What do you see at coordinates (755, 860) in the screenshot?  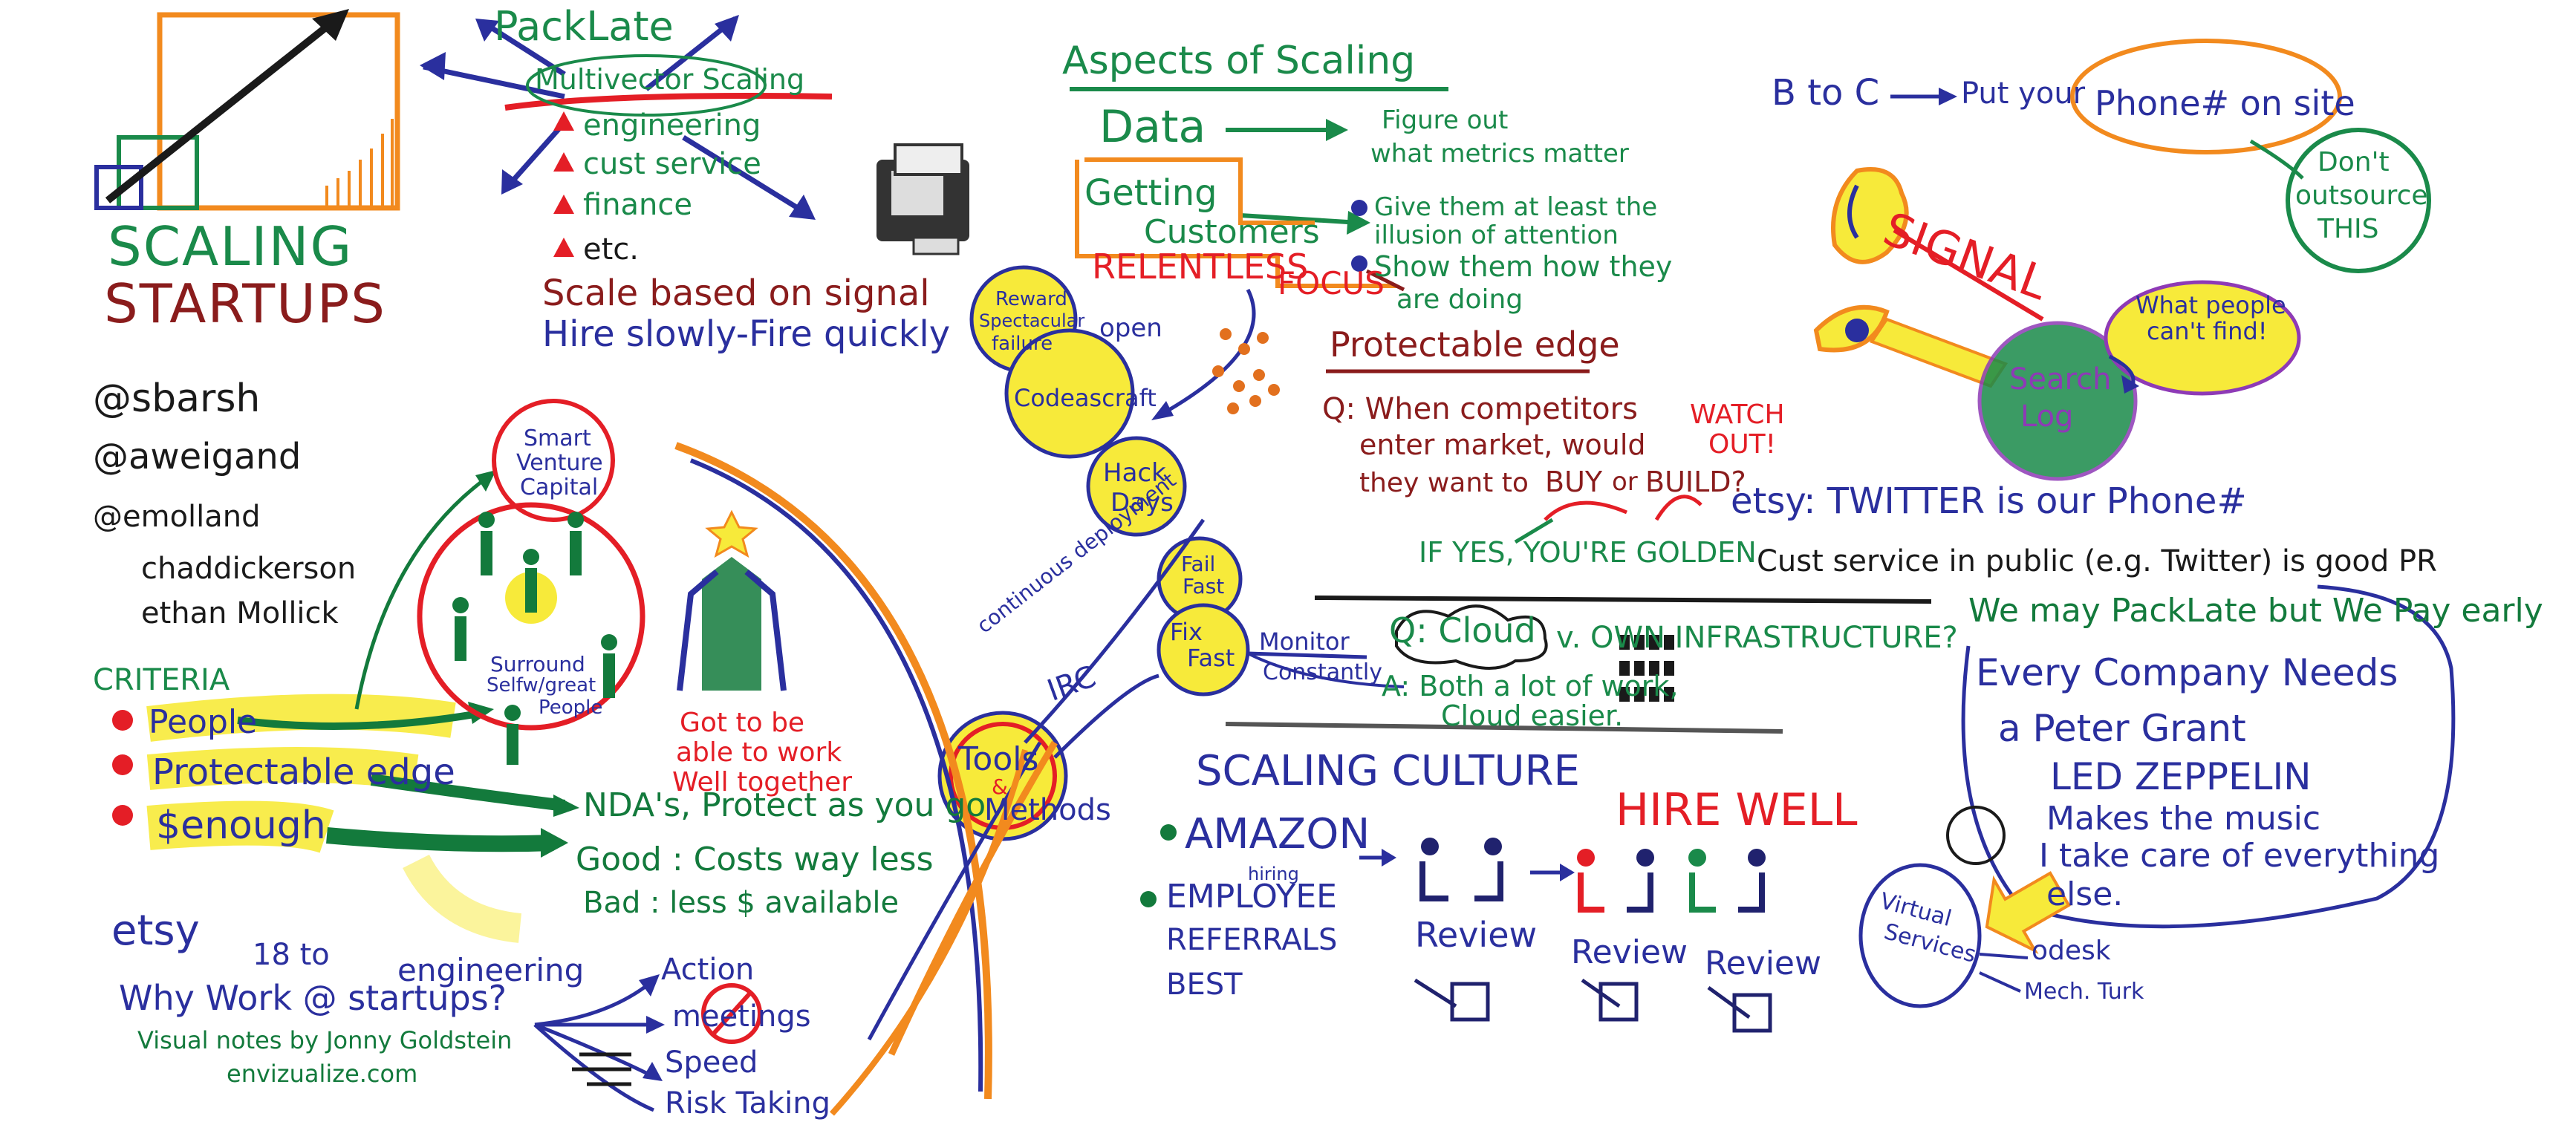 I see `good-costs-less: Good : Costs way less` at bounding box center [755, 860].